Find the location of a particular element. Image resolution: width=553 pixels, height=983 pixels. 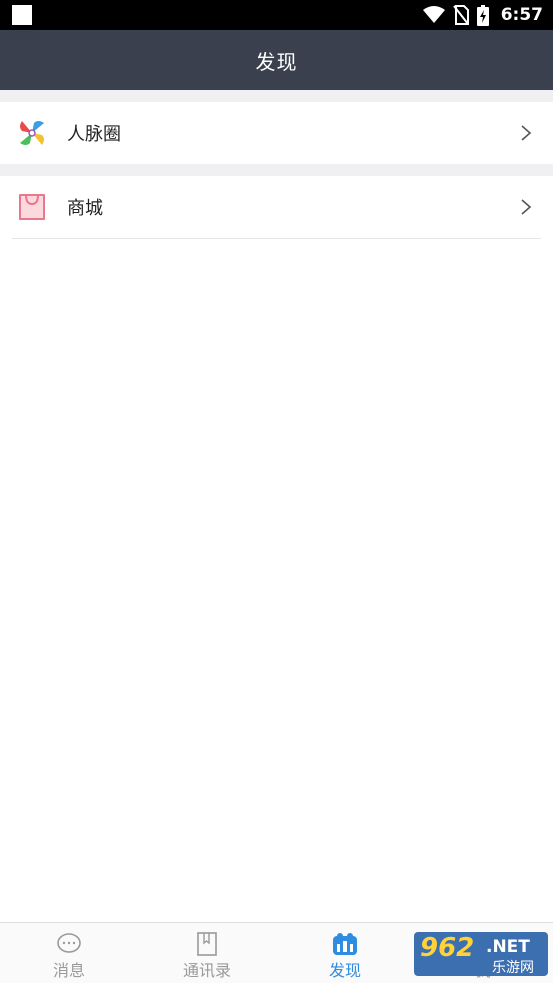

status-icons: 6:57 is located at coordinates (482, 15).